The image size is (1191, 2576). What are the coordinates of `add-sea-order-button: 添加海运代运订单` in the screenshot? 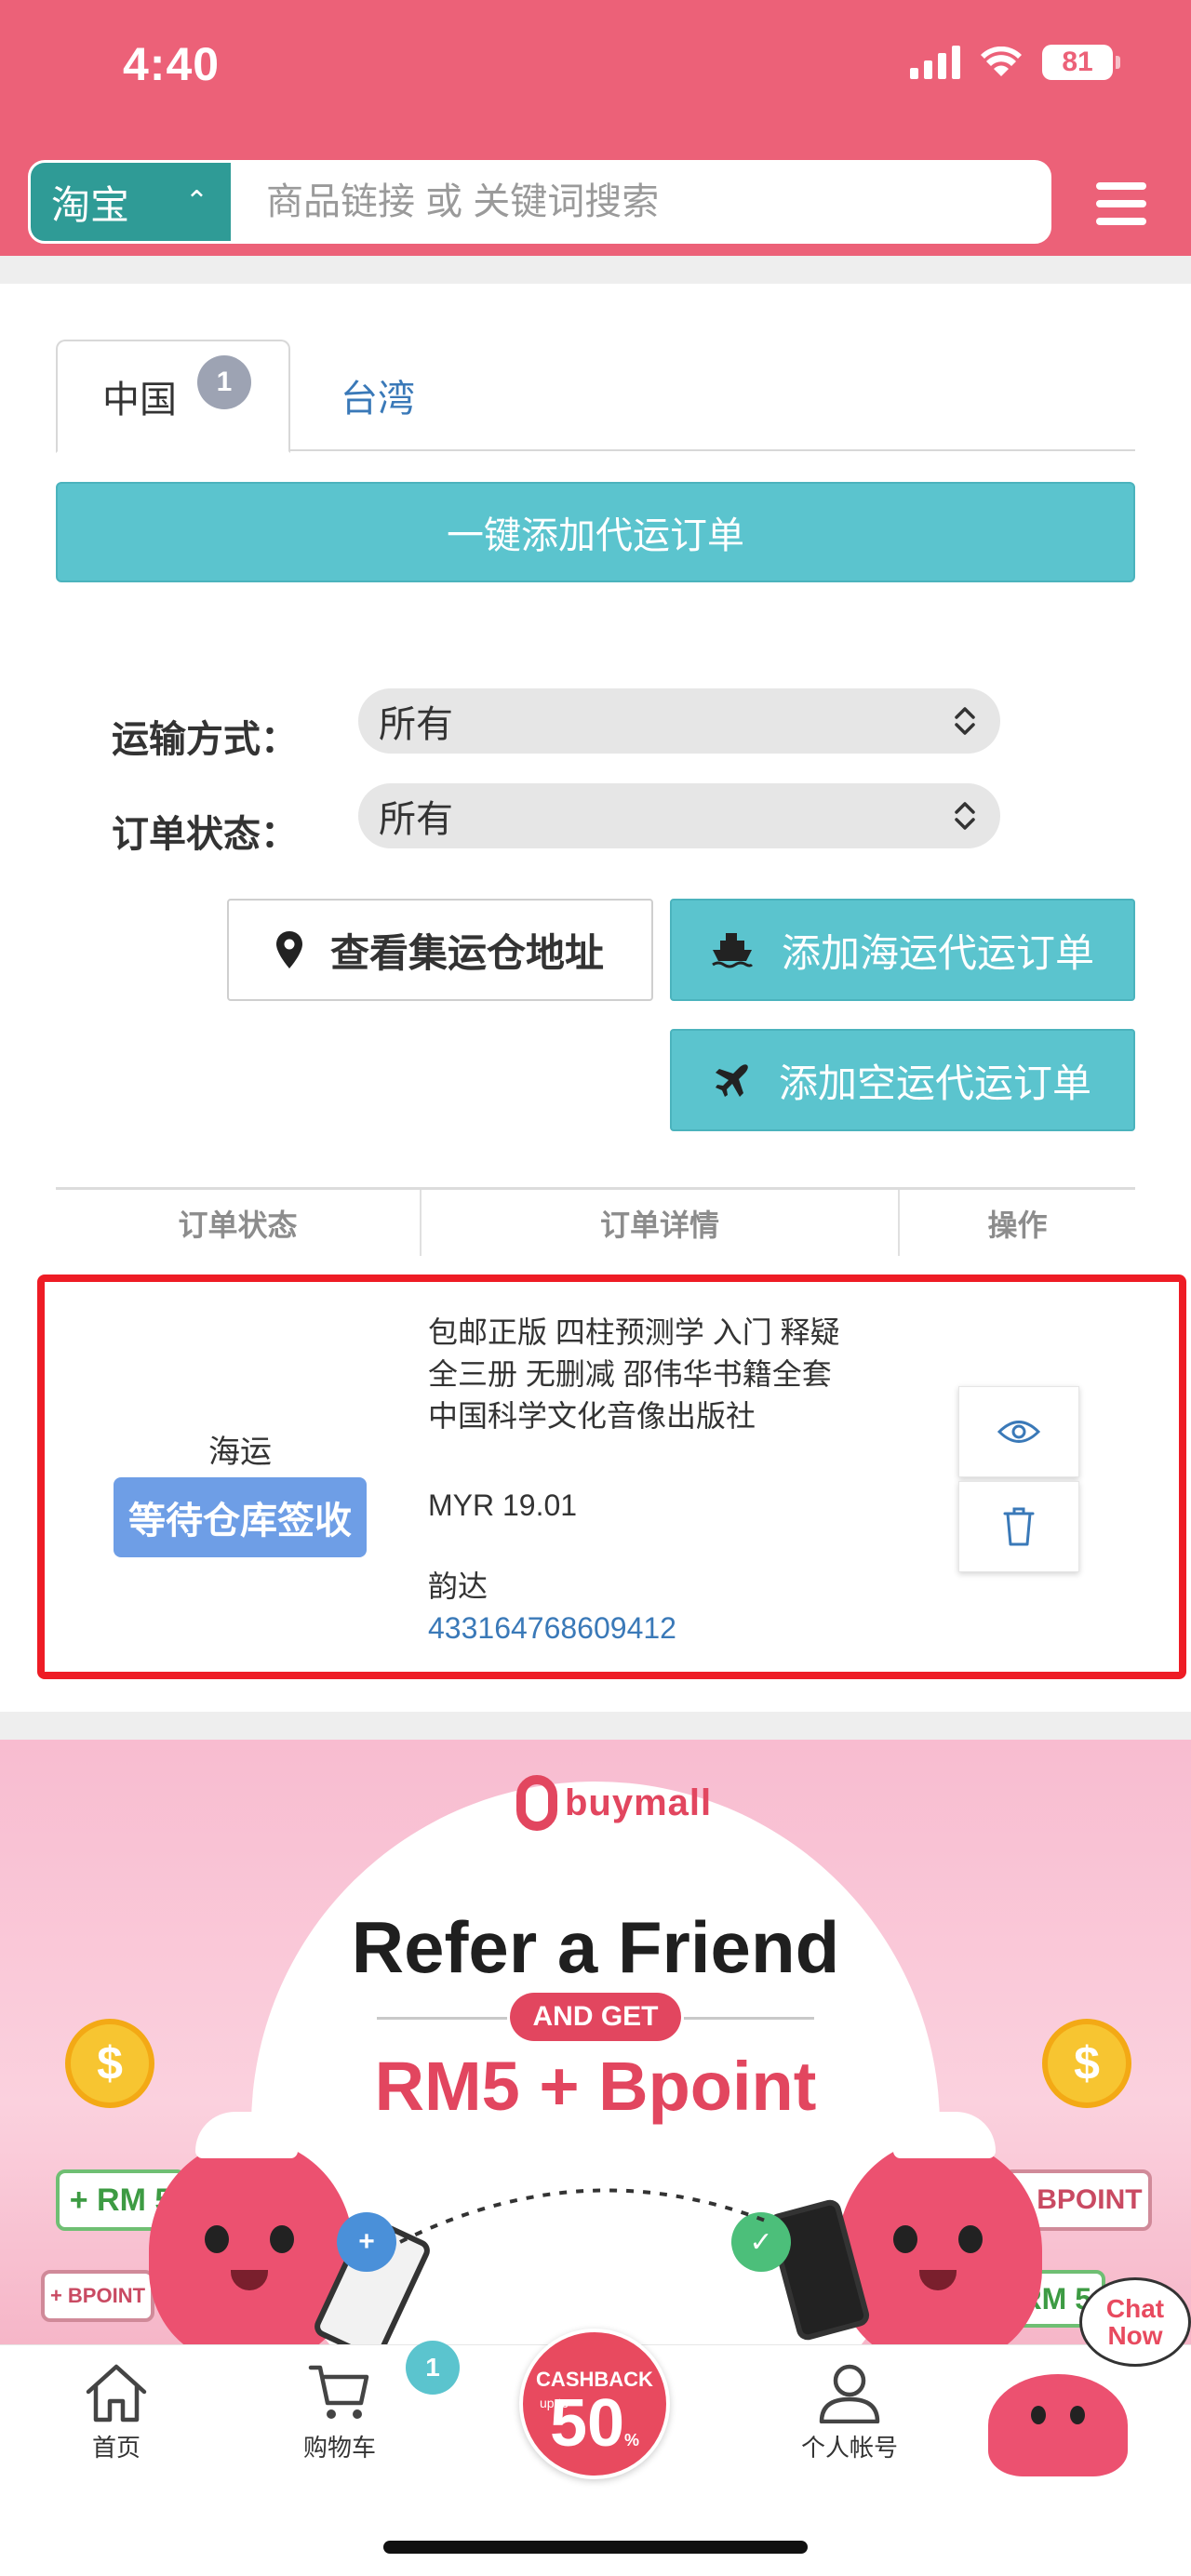 It's located at (902, 950).